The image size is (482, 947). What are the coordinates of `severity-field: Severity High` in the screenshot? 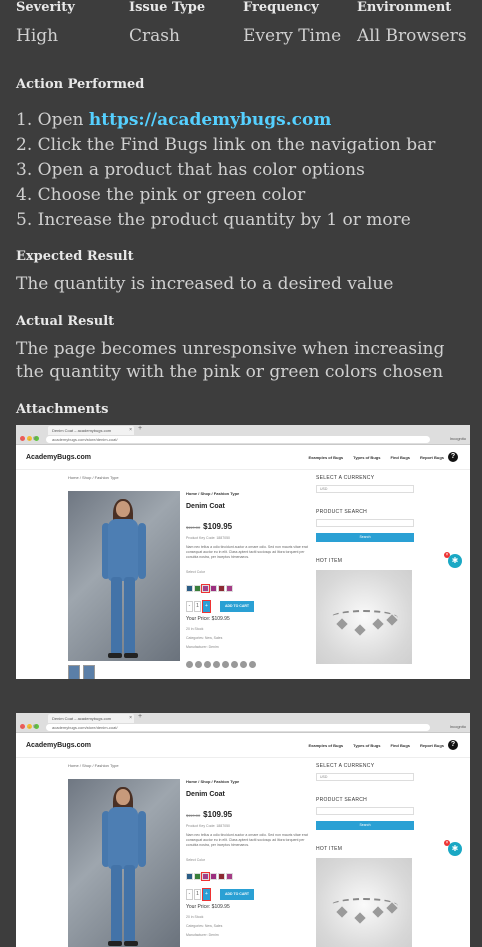 It's located at (45, 23).